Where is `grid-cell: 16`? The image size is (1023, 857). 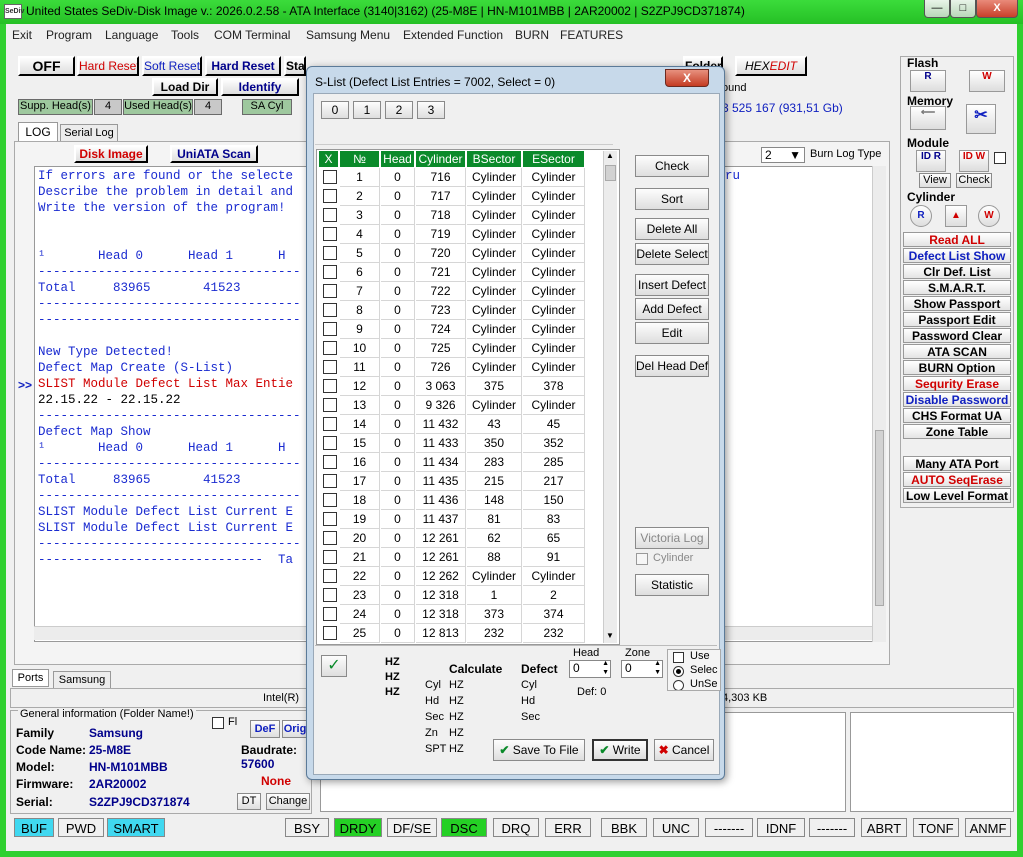 grid-cell: 16 is located at coordinates (360, 462).